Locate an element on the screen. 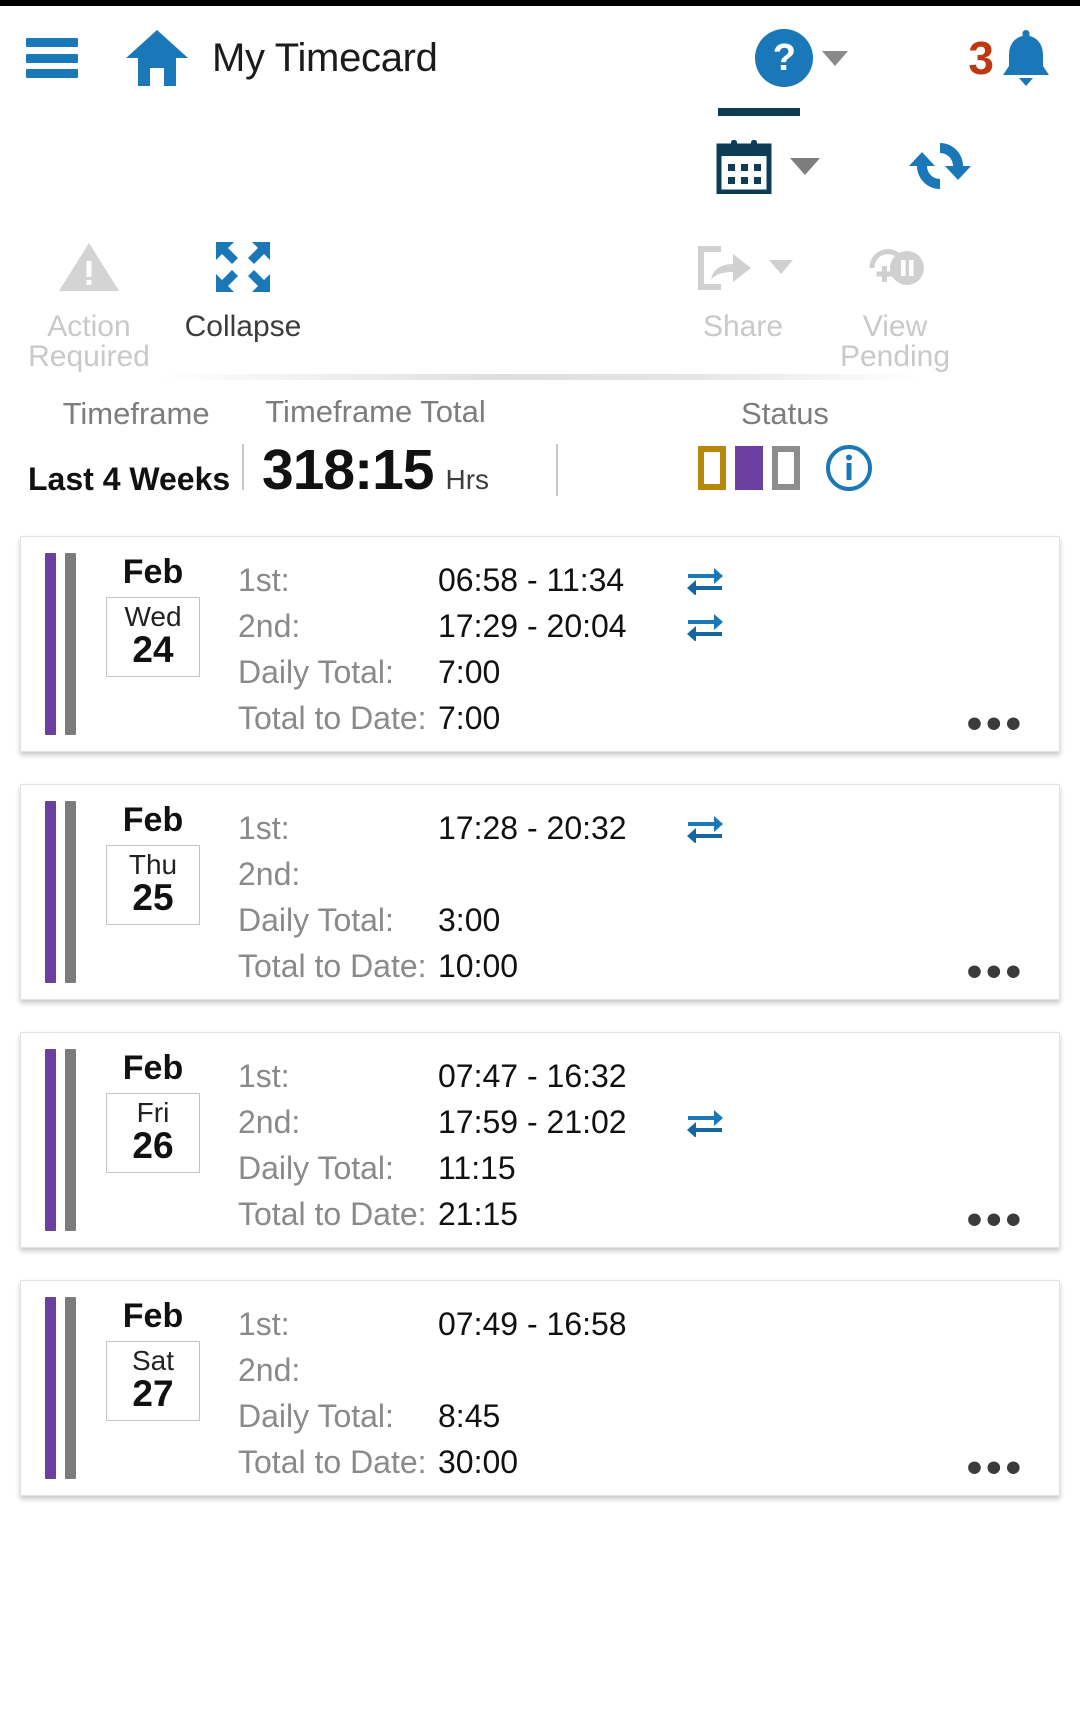 The width and height of the screenshot is (1080, 1718). share-label: Share is located at coordinates (743, 326).